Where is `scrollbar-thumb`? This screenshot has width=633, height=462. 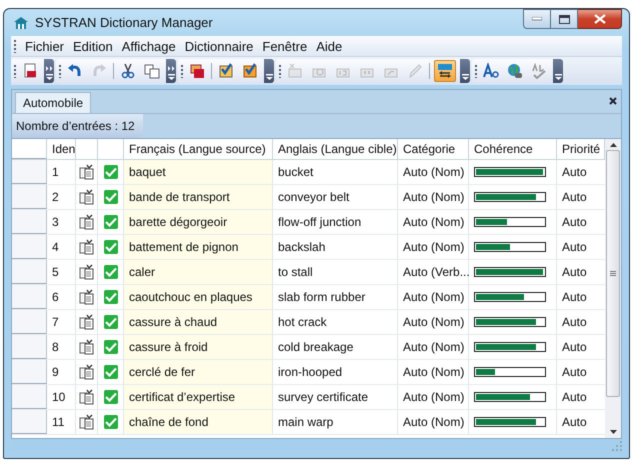 scrollbar-thumb is located at coordinates (613, 273).